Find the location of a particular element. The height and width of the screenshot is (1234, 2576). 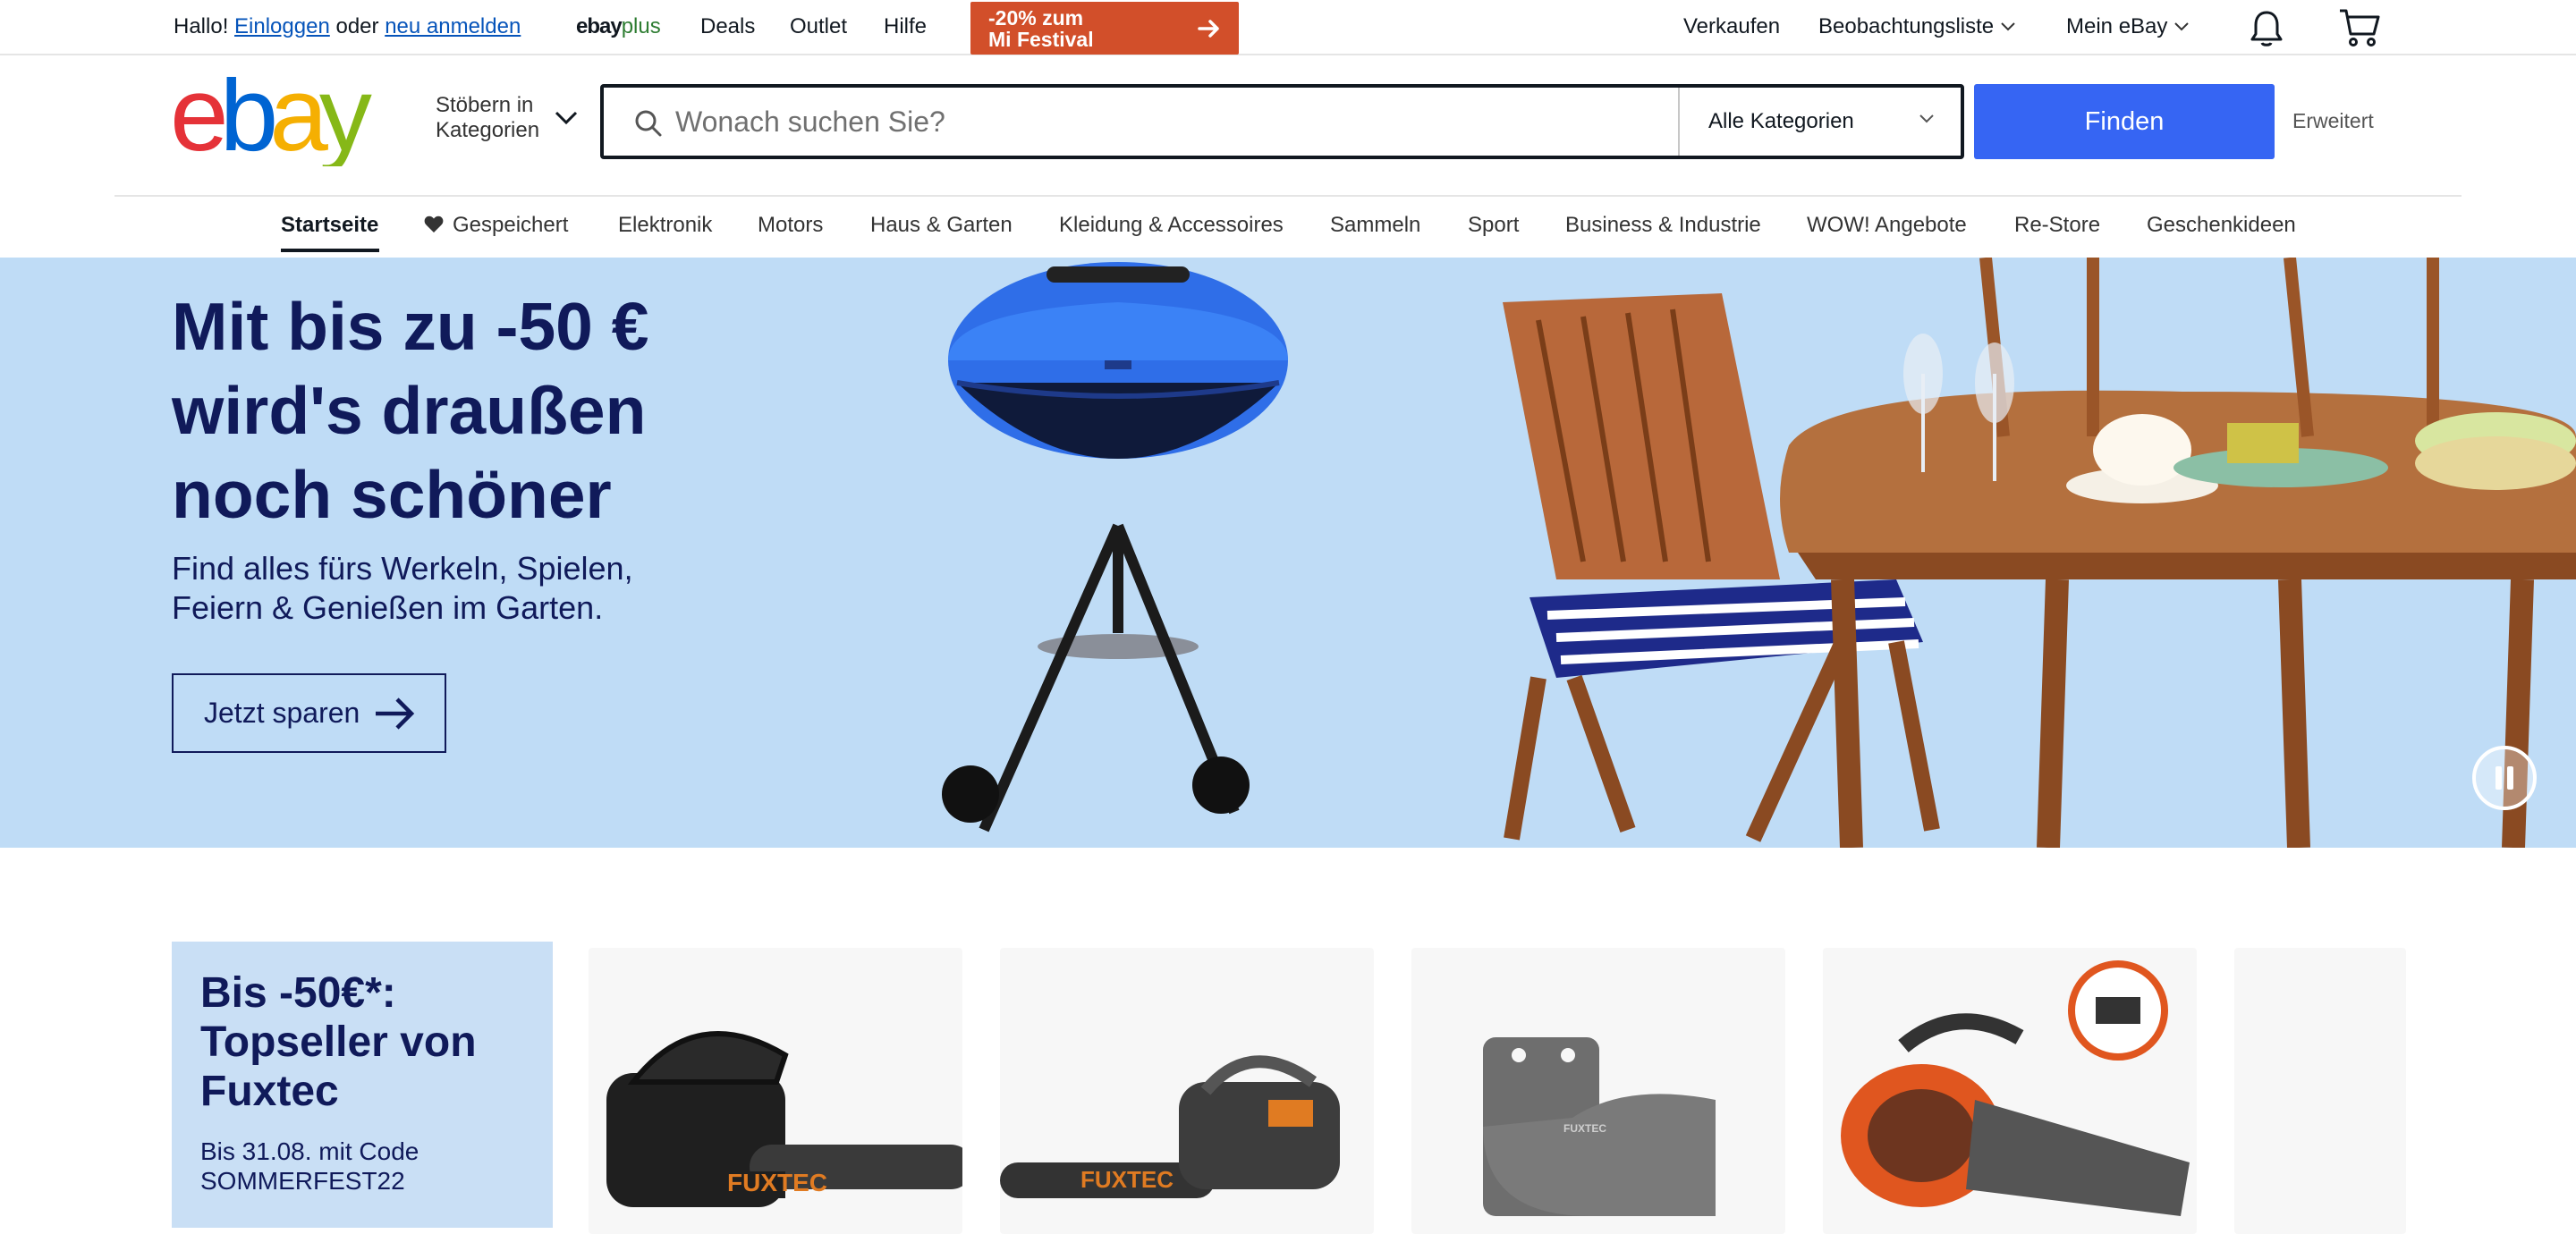

search-input is located at coordinates (1122, 122).